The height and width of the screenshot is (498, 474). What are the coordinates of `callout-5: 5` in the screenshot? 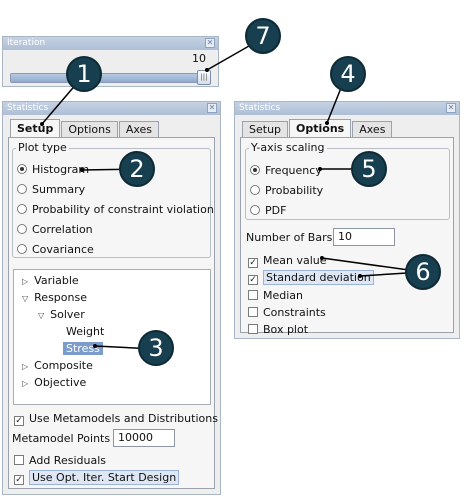 It's located at (369, 169).